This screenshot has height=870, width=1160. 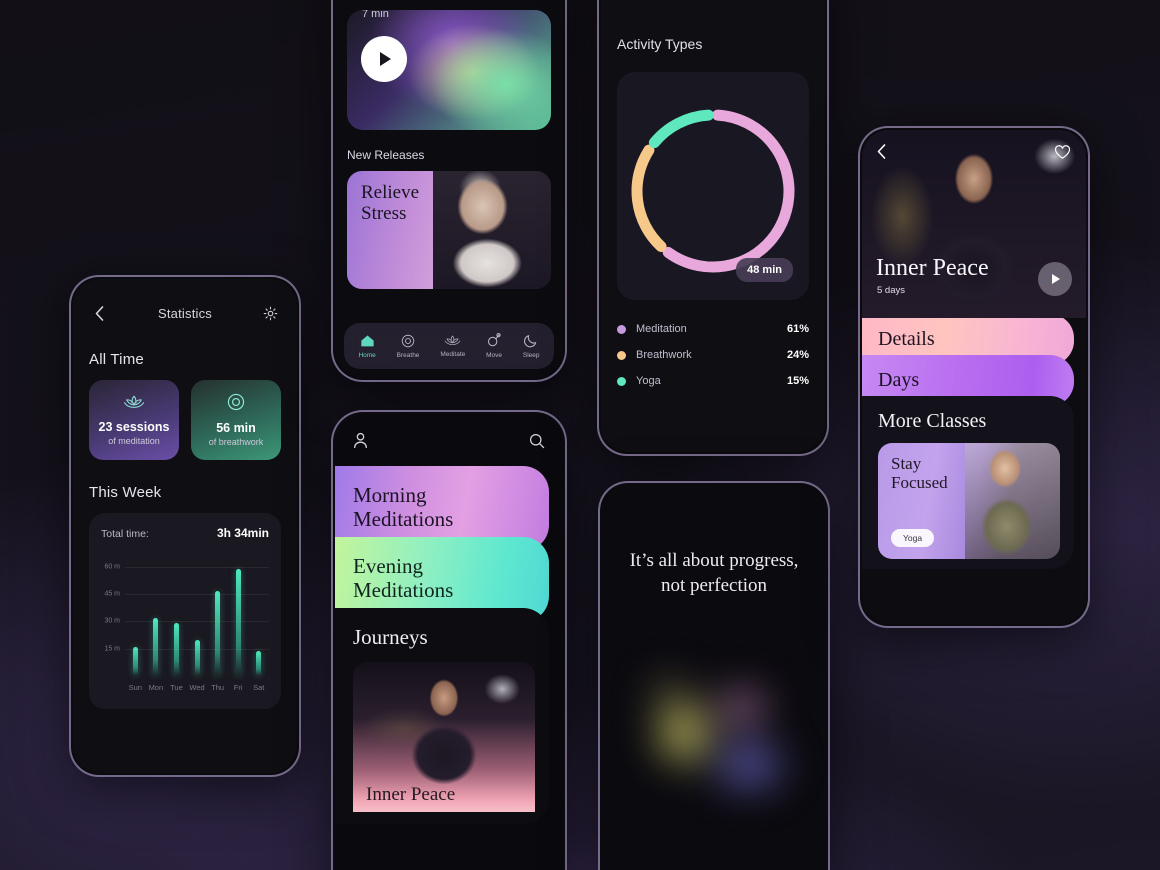 What do you see at coordinates (444, 736) in the screenshot?
I see `journey-card-inner-peace: Inner Peace` at bounding box center [444, 736].